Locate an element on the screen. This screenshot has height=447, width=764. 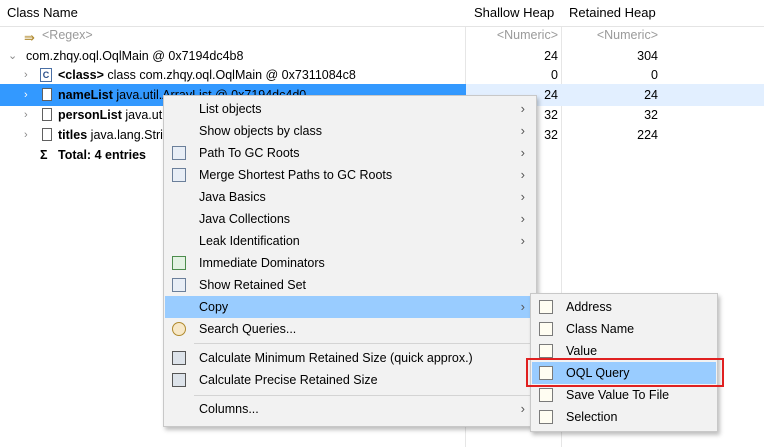
table-header: Class Name Shallow Heap Retained Heap is located at coordinates (382, 13).